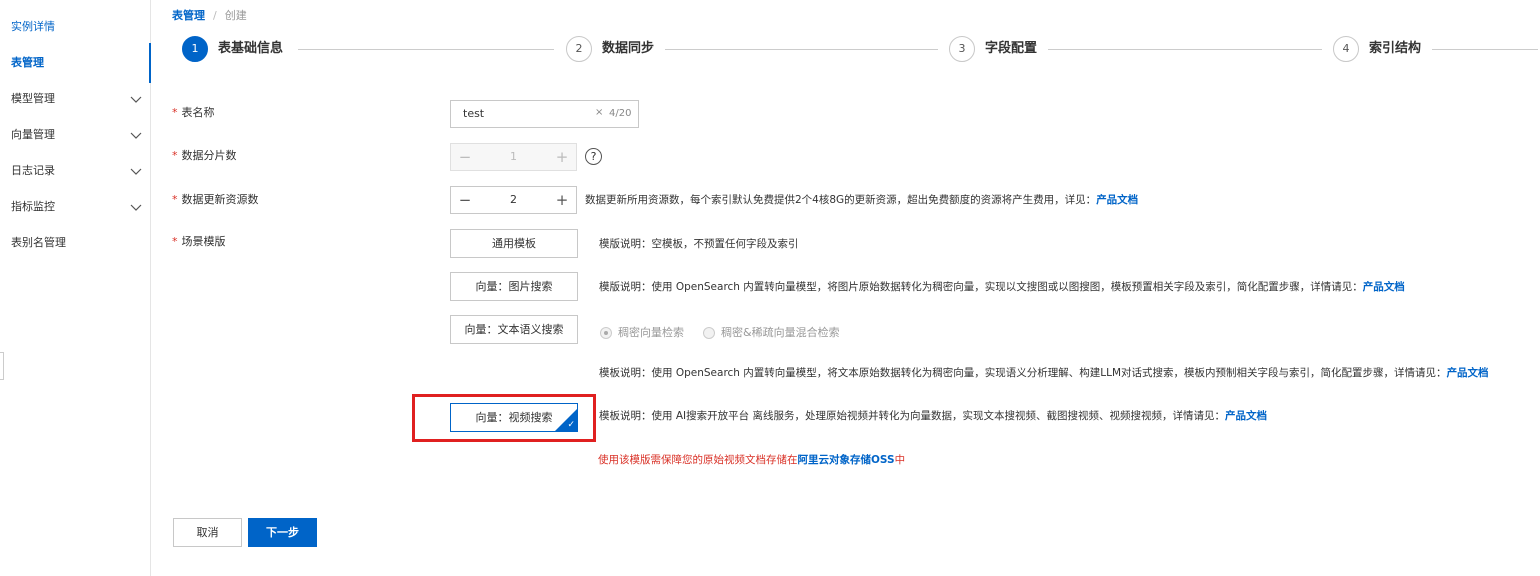 This screenshot has width=1540, height=576. Describe the element at coordinates (209, 16) in the screenshot. I see `breadcrumb: 表管理 / 创建` at that location.